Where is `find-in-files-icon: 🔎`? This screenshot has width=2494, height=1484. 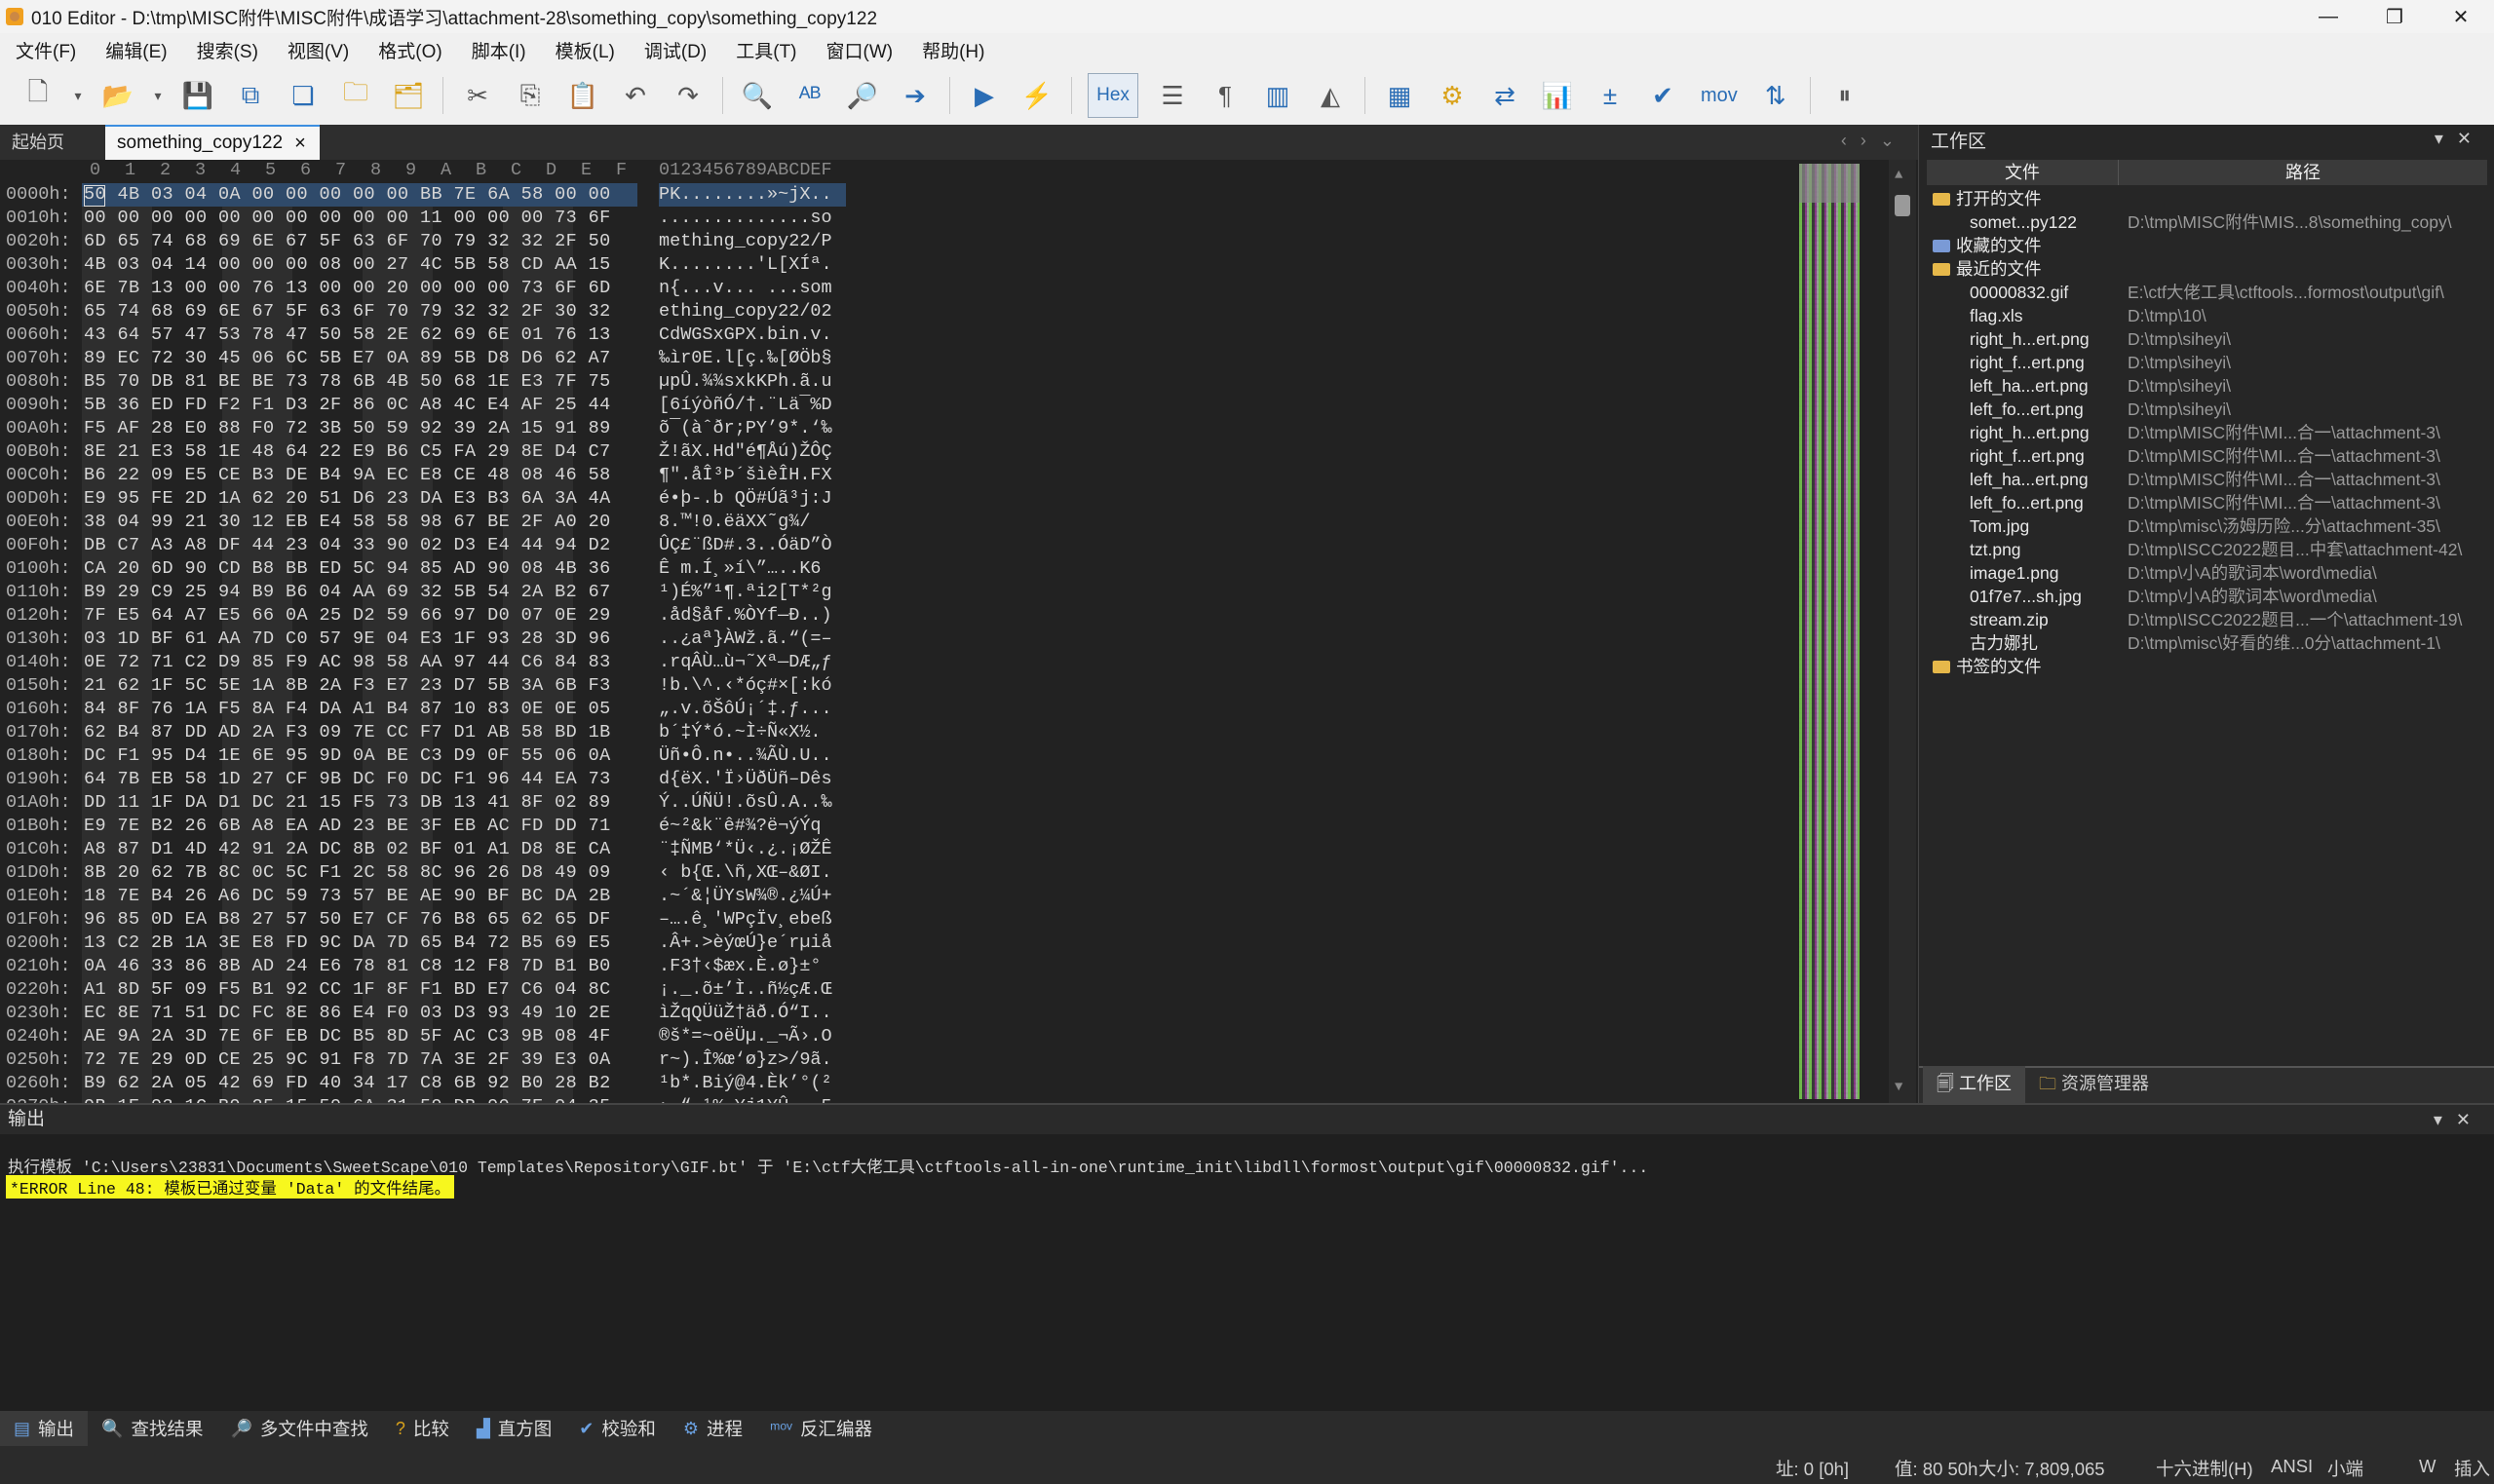
find-in-files-icon: 🔎 is located at coordinates (862, 95).